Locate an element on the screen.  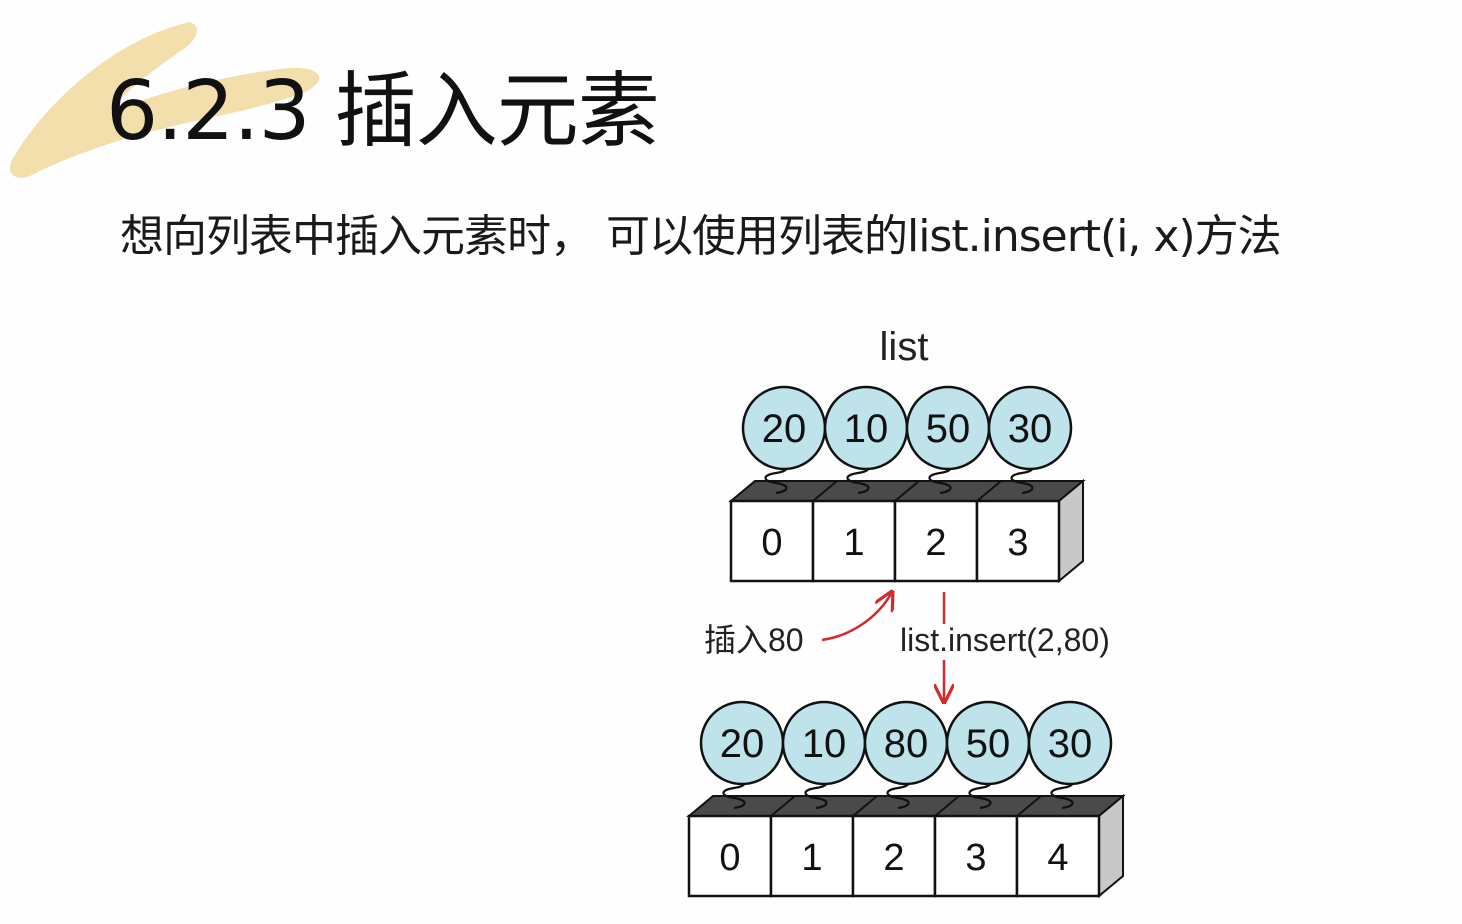
after-index-label: 1 is located at coordinates (811, 858).